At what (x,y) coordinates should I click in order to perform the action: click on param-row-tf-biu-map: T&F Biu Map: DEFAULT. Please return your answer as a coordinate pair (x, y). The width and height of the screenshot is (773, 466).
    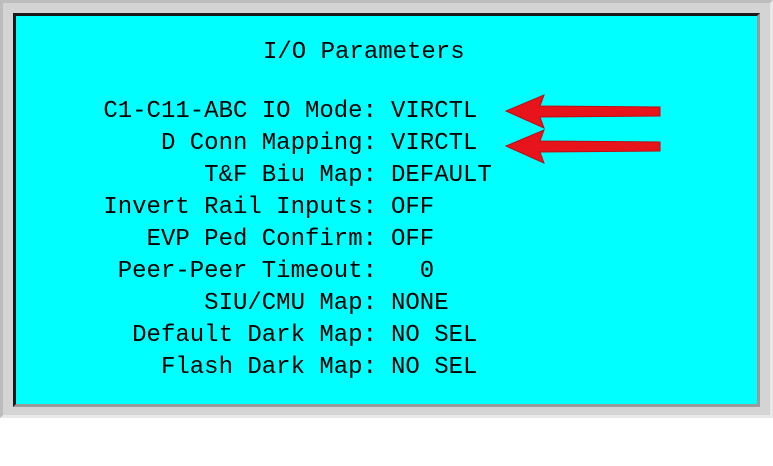
    Looking at the image, I should click on (386, 176).